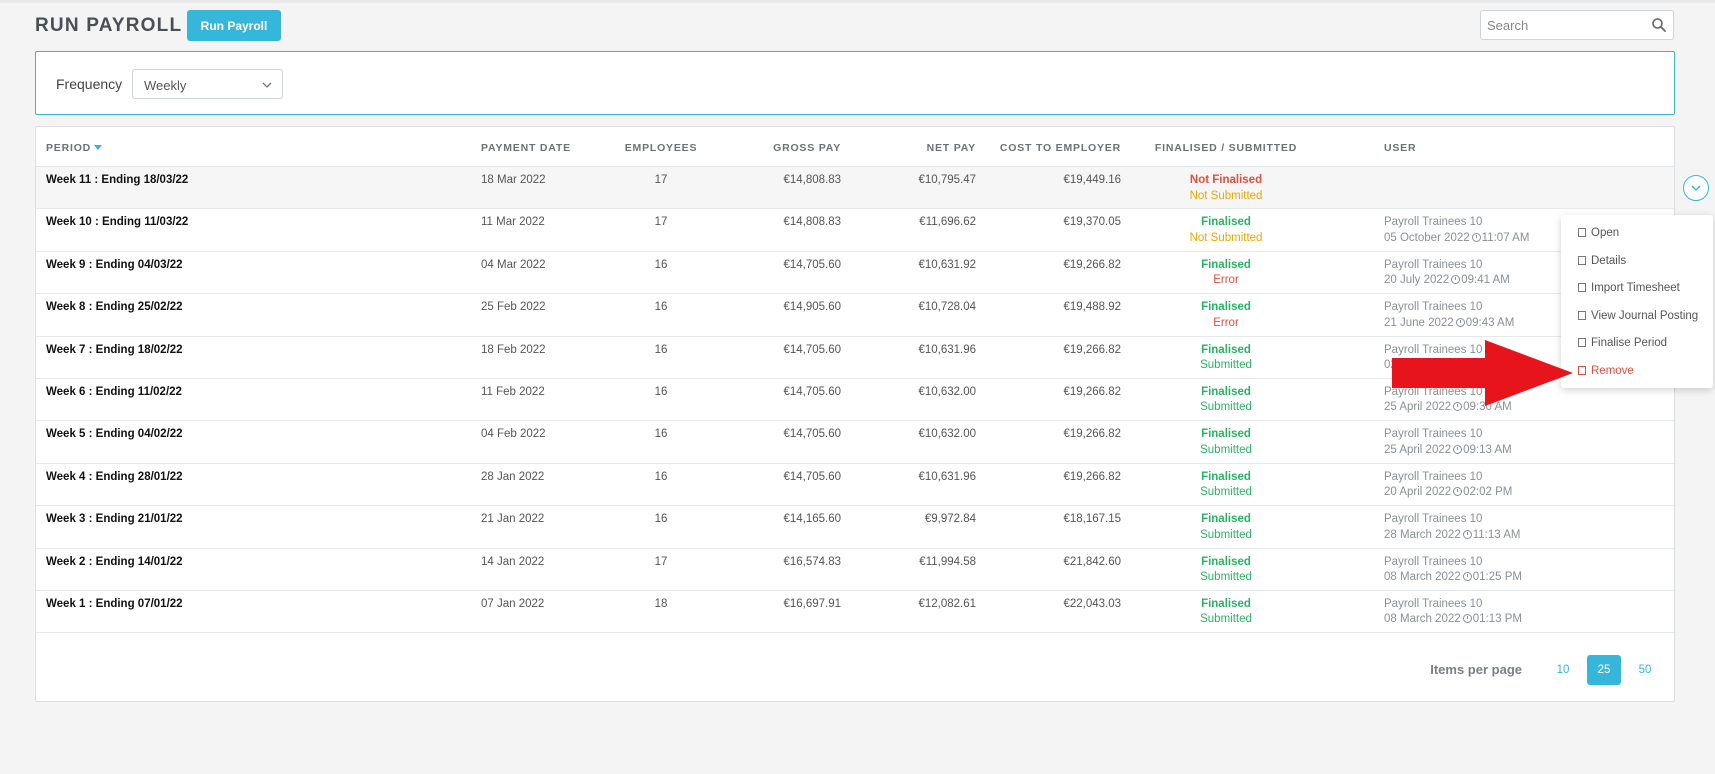 This screenshot has height=774, width=1715. Describe the element at coordinates (1058, 148) in the screenshot. I see `column-cost-to-employer: COST TO EMPLOYER` at that location.